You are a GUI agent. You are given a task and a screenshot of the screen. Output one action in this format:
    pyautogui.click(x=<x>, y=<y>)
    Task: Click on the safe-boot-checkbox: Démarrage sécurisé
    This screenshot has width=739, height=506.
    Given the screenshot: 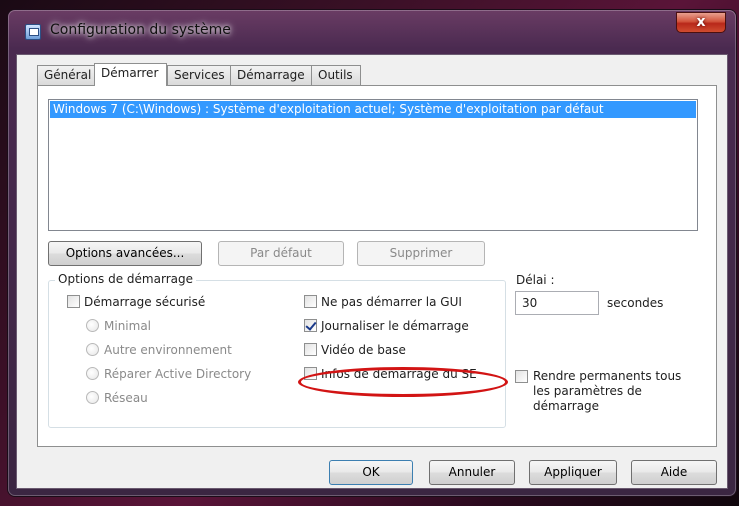 What is the action you would take?
    pyautogui.click(x=136, y=302)
    